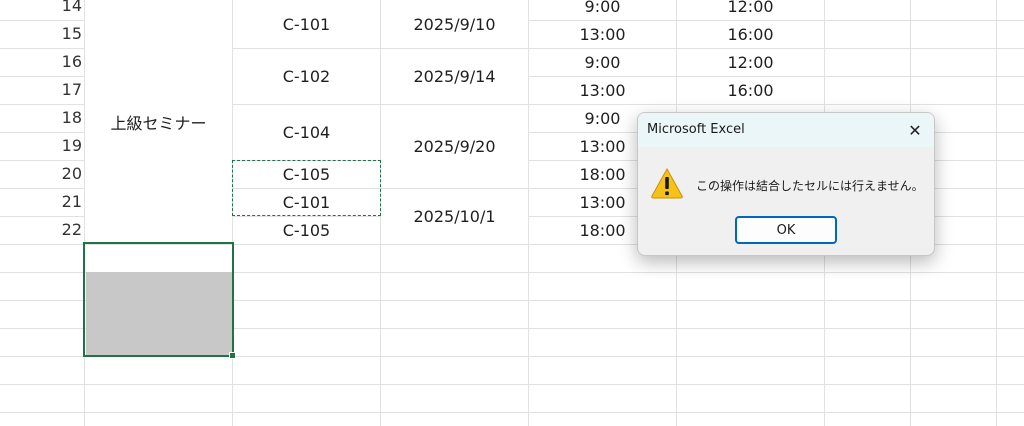 This screenshot has height=426, width=1024. What do you see at coordinates (786, 230) in the screenshot?
I see `ok-button: OK` at bounding box center [786, 230].